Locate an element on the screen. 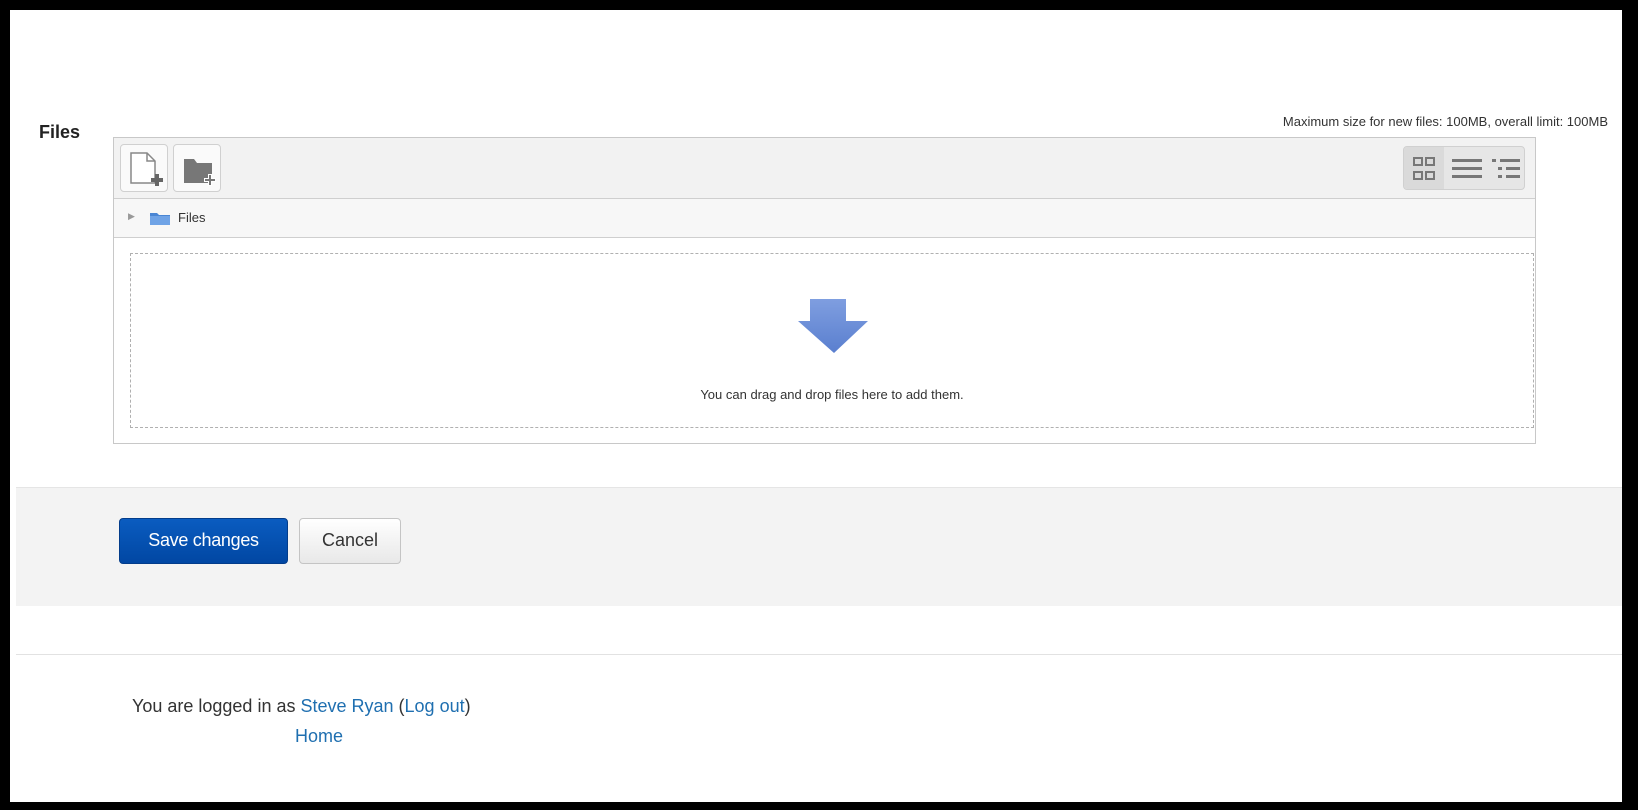 The image size is (1638, 810). path-folder-label: Files is located at coordinates (191, 217).